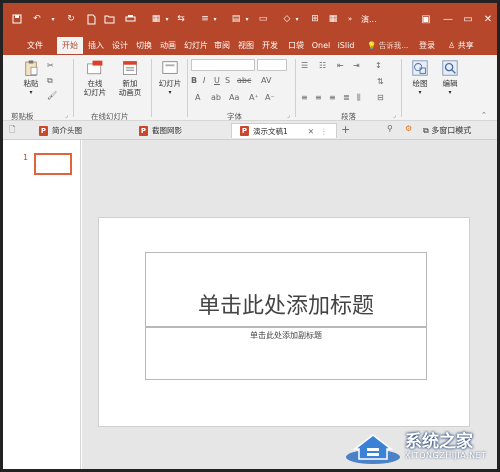 This screenshot has height=472, width=500. I want to click on shapes-icon: ◇, so click(287, 19).